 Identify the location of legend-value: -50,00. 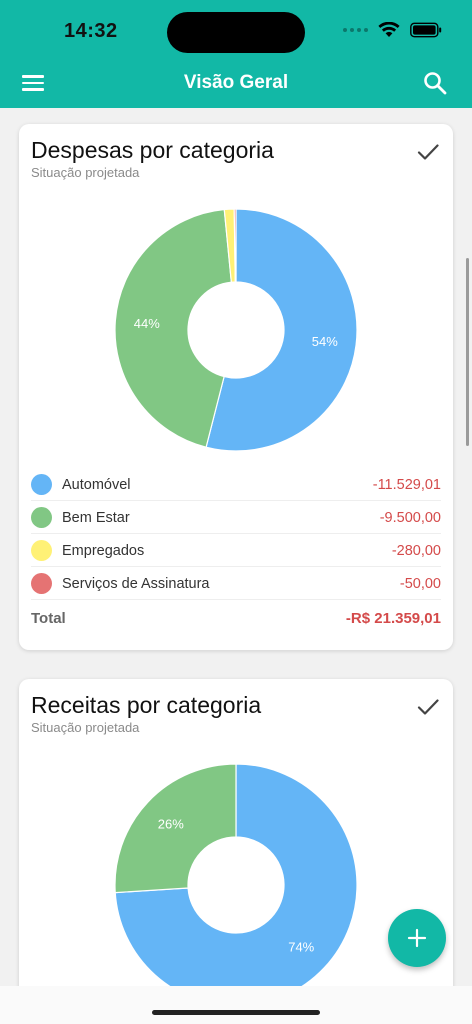
(420, 584).